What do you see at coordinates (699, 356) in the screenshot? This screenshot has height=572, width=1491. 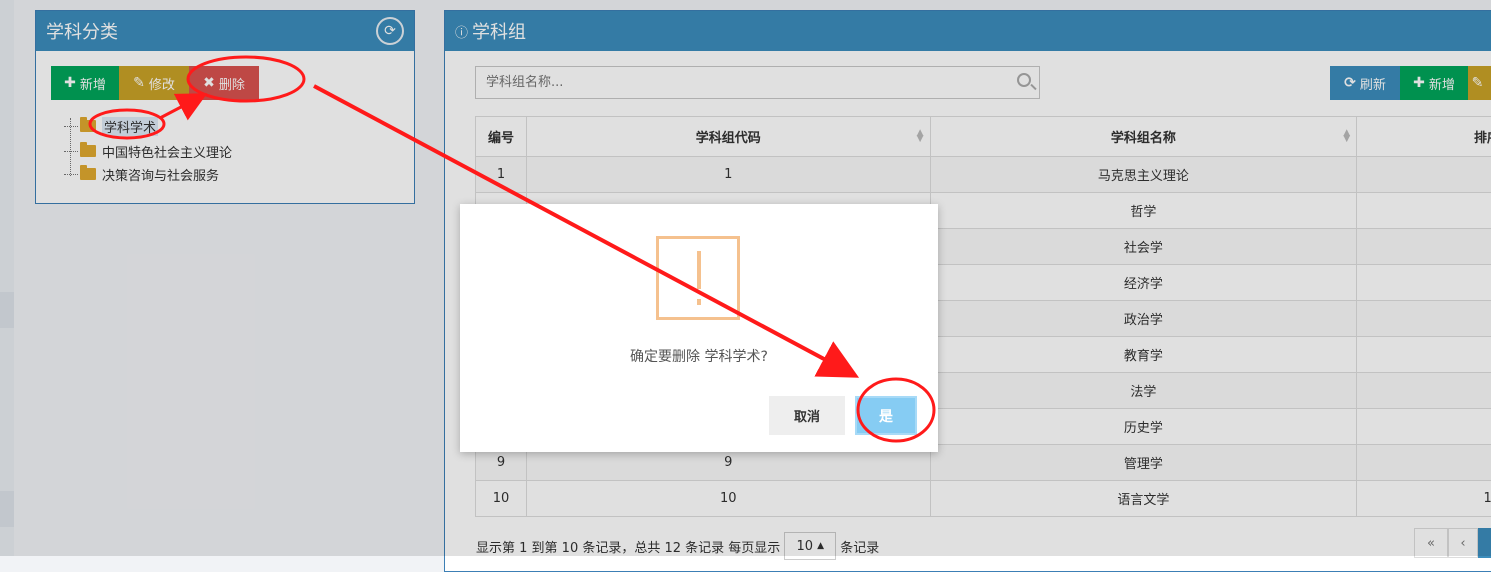 I see `dialog-message: 确定要删除 学科学术?` at bounding box center [699, 356].